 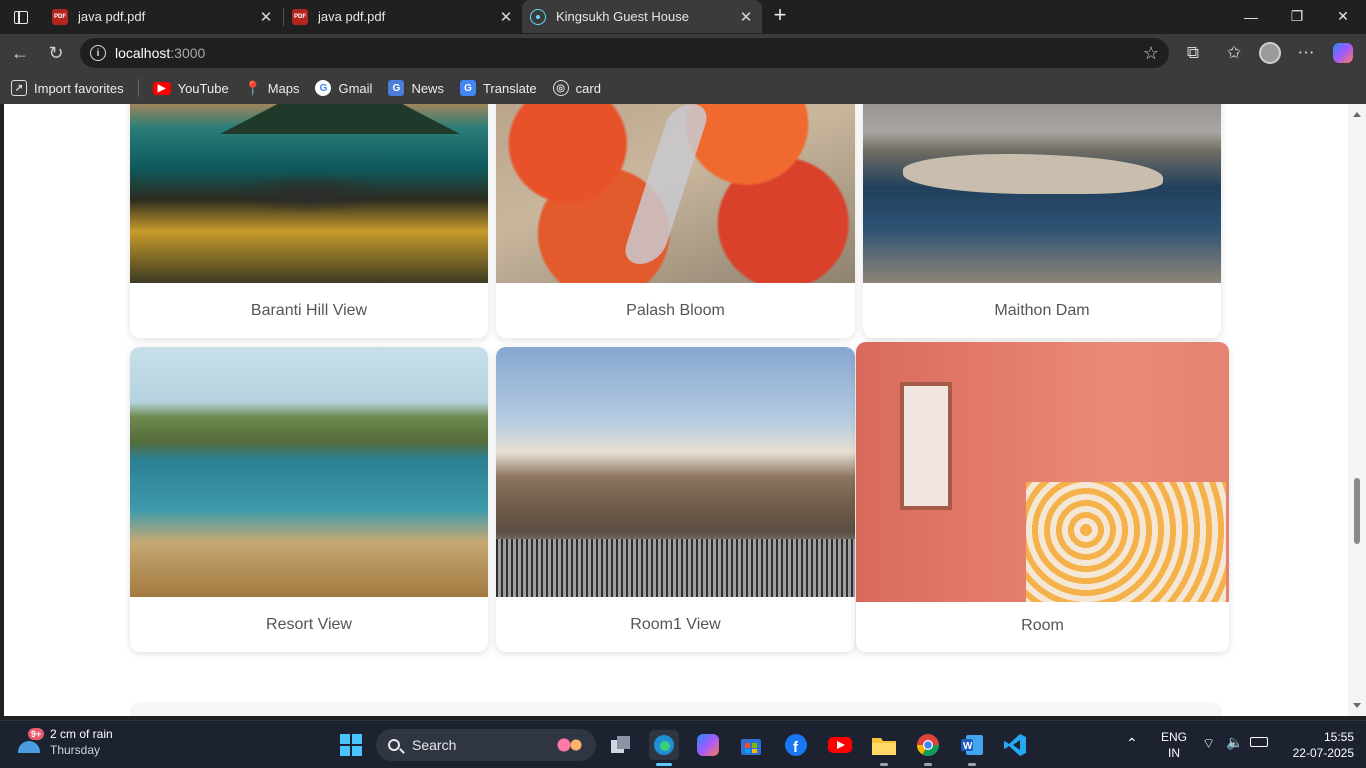 I want to click on show-hidden-icons-button: ⌃, so click(x=1132, y=743).